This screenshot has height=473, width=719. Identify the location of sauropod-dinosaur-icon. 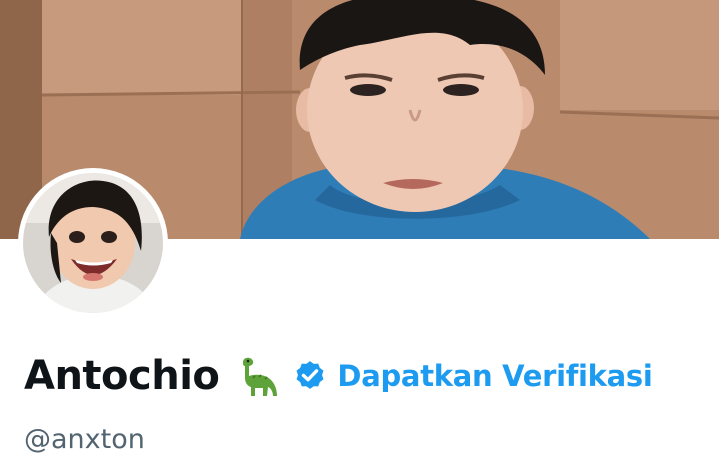
(255, 376).